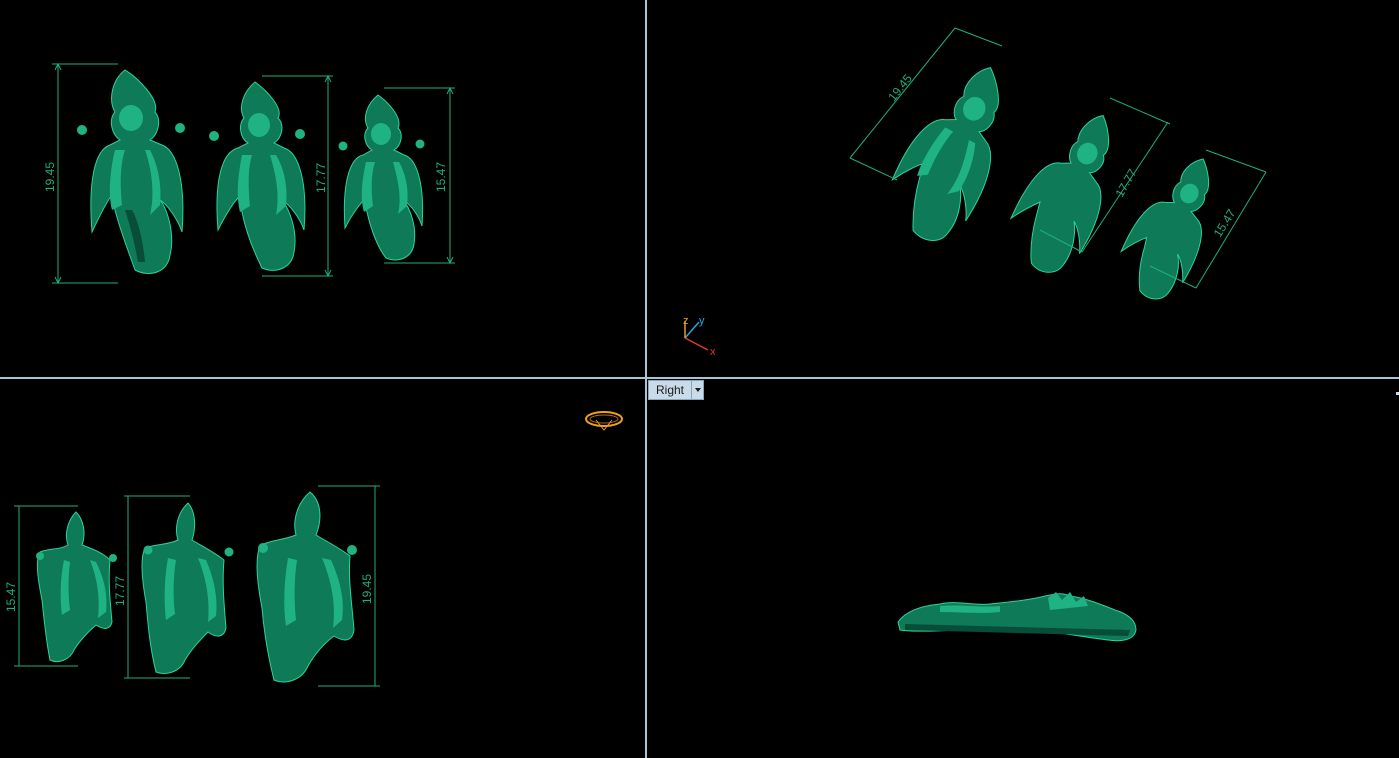 This screenshot has width=1399, height=758. I want to click on viewport-name-tab: Right, so click(676, 390).